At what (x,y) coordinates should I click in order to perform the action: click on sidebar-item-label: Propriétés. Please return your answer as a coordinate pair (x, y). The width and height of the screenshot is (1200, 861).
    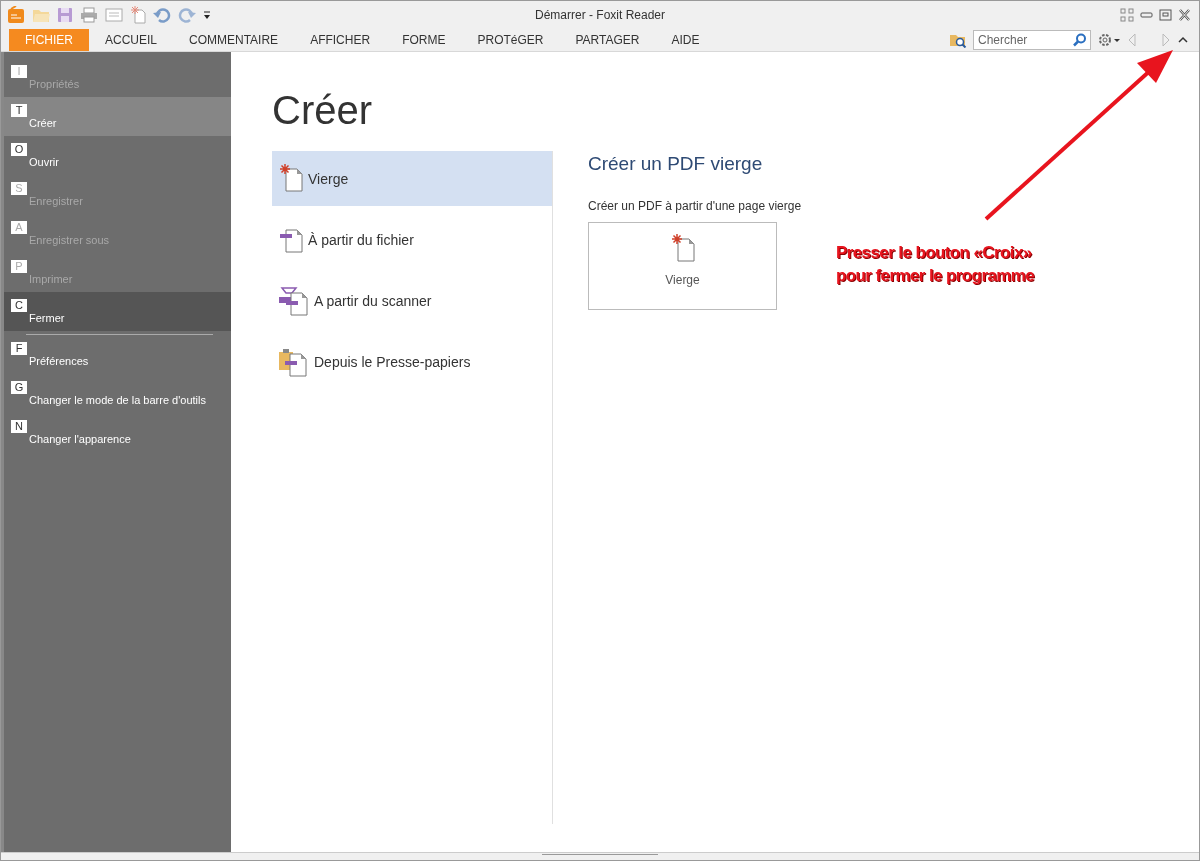
    Looking at the image, I should click on (54, 84).